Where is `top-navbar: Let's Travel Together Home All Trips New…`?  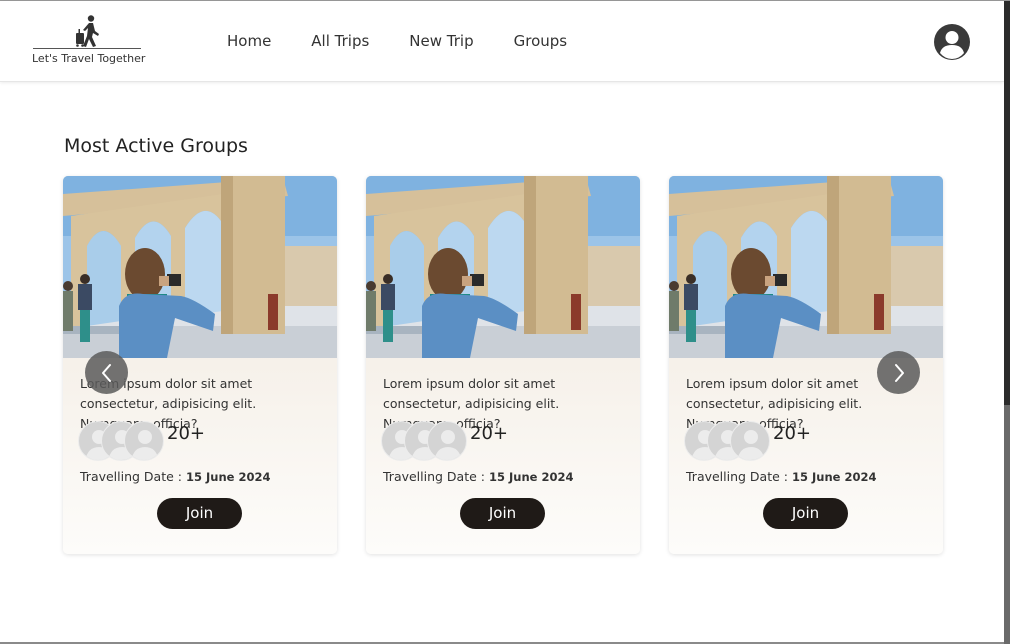 top-navbar: Let's Travel Together Home All Trips New… is located at coordinates (502, 41).